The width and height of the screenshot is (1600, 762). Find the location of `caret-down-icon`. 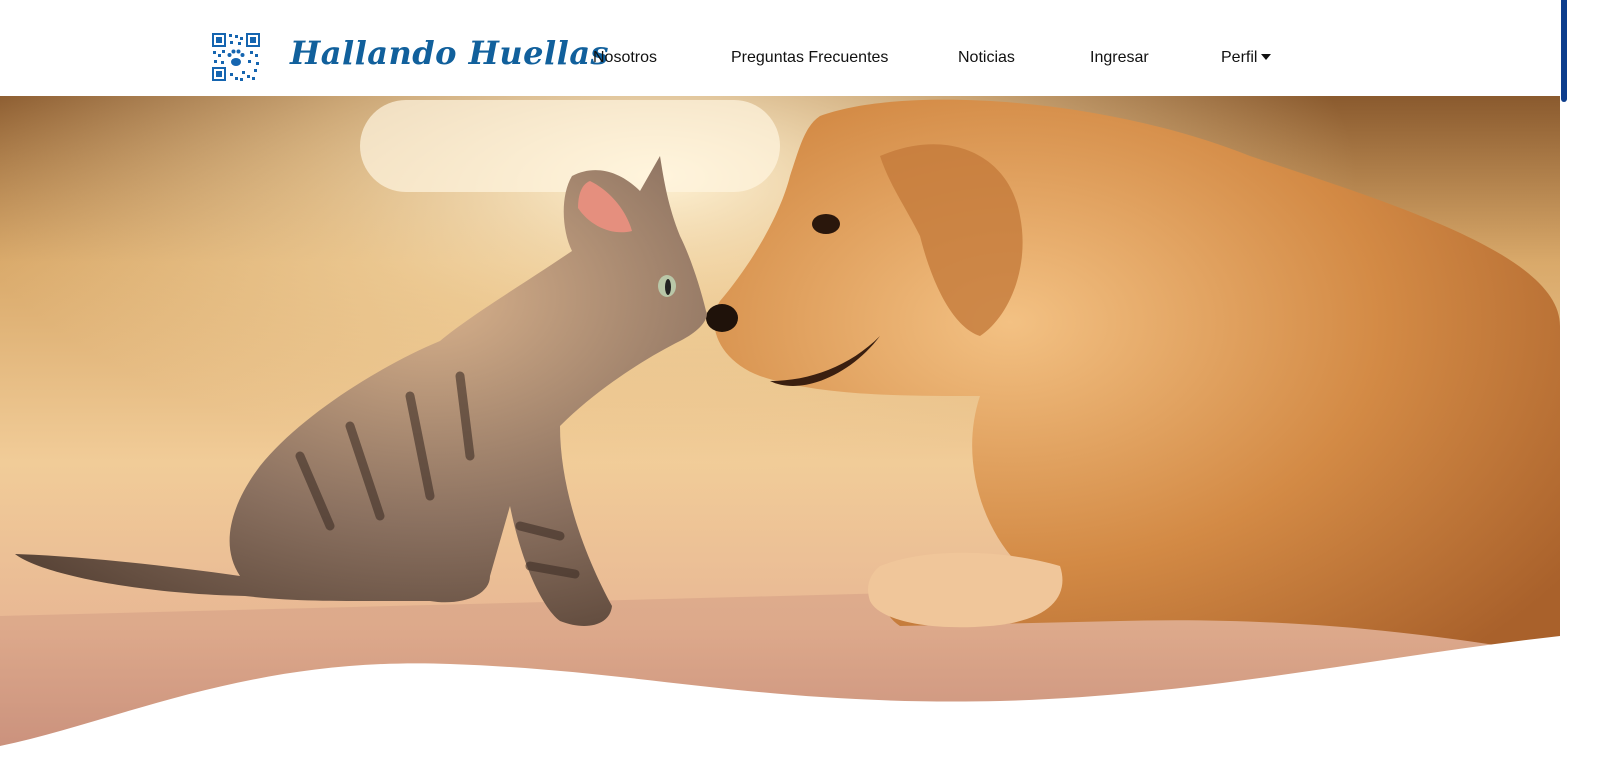

caret-down-icon is located at coordinates (1266, 57).